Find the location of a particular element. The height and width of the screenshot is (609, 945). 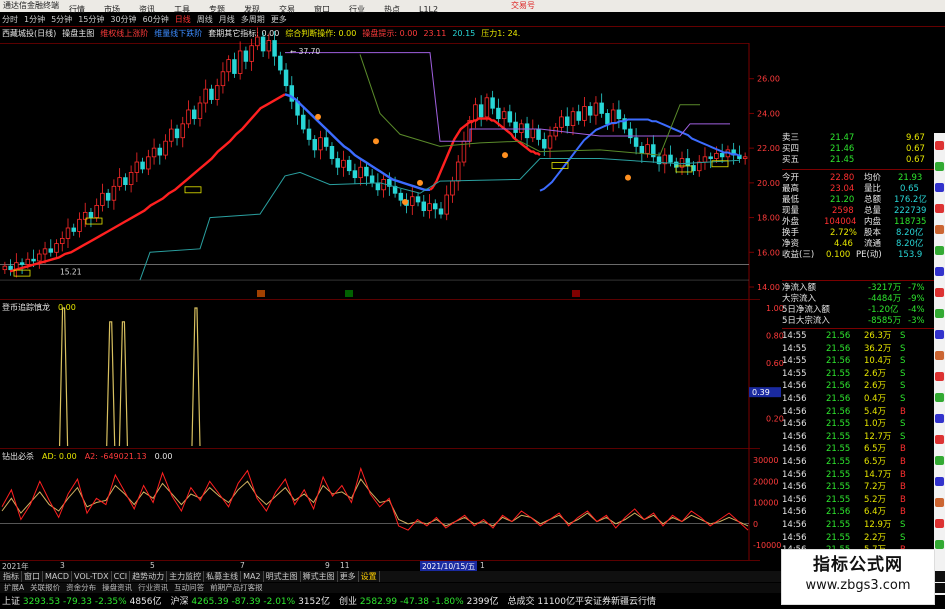

indicator-tab: CCI is located at coordinates (121, 576).